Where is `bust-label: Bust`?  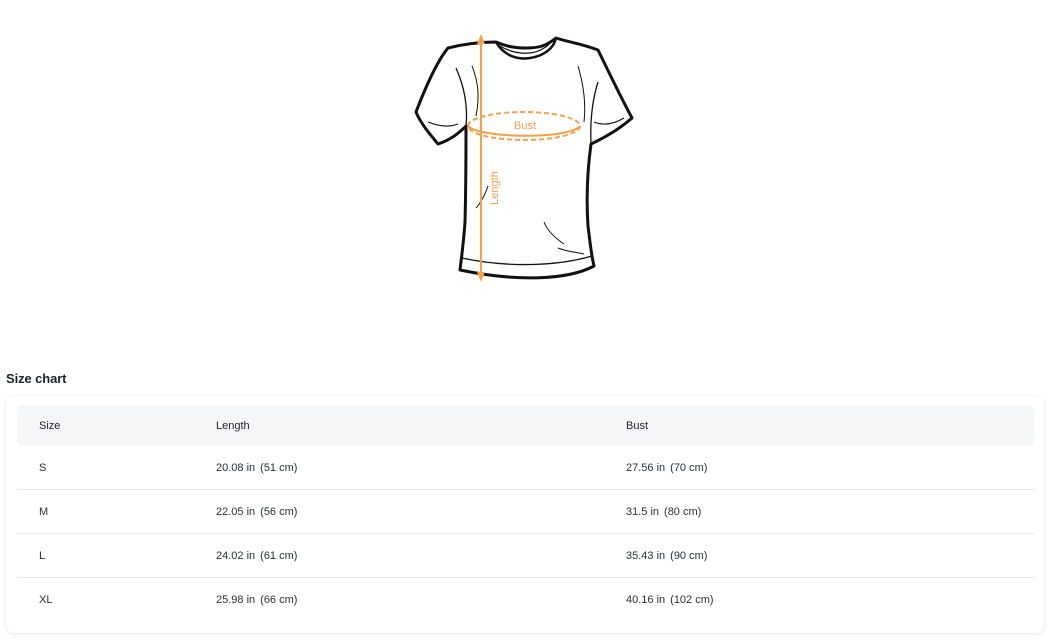
bust-label: Bust is located at coordinates (525, 126).